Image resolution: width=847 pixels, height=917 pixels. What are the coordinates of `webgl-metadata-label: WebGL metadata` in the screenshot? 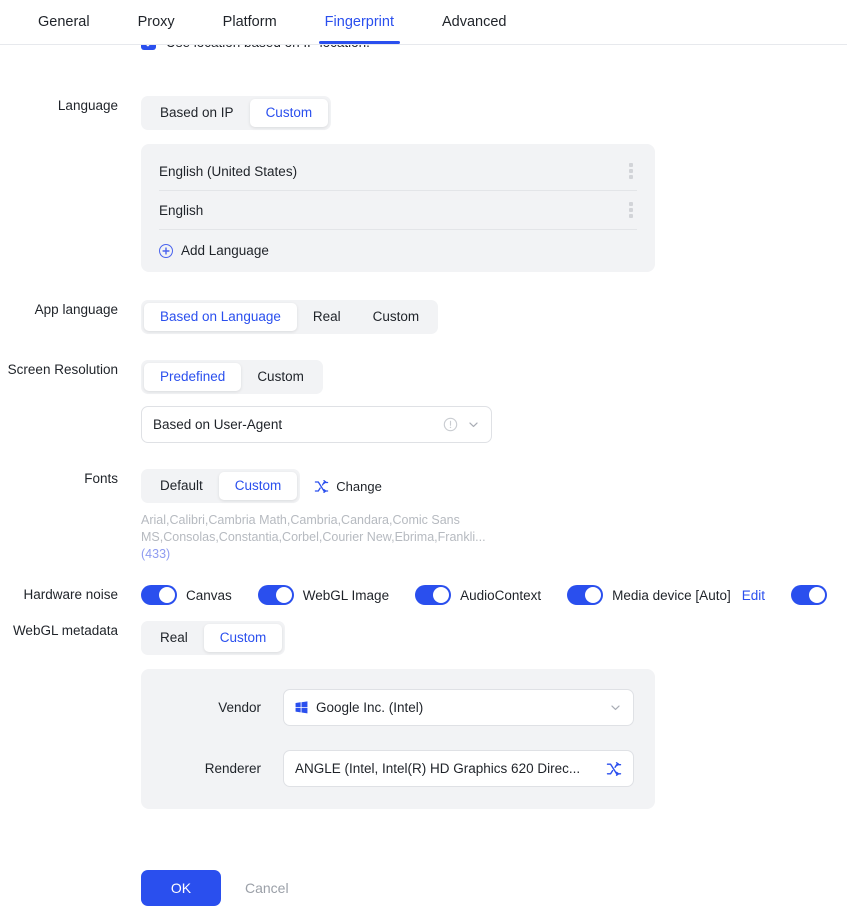 It's located at (65, 630).